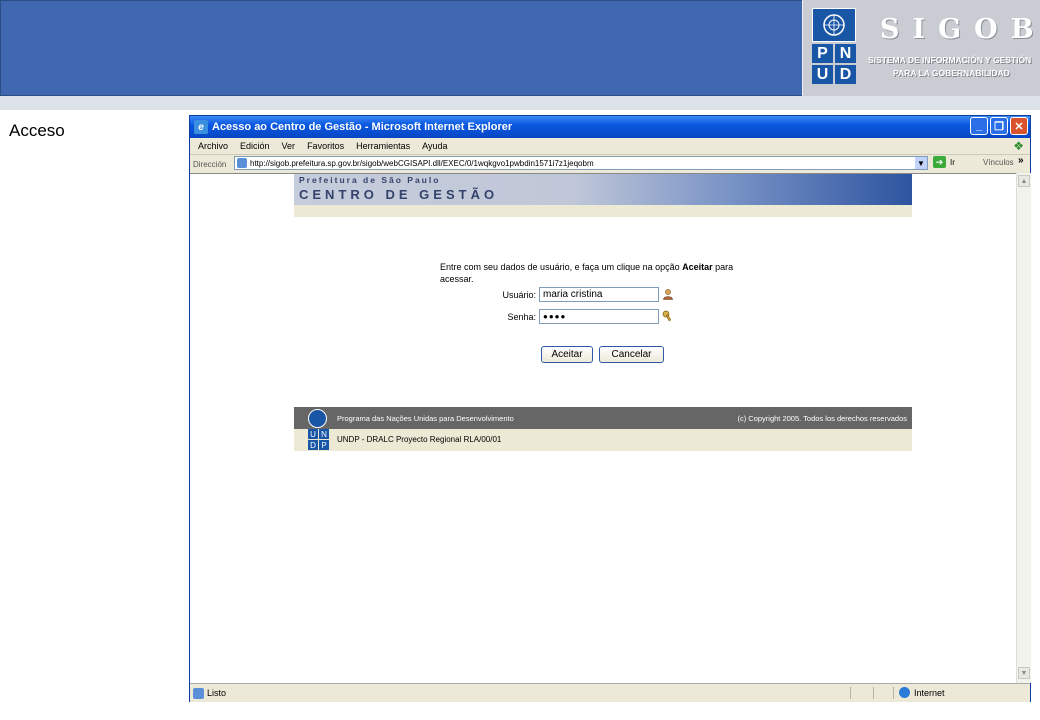 The height and width of the screenshot is (720, 1040). Describe the element at coordinates (950, 60) in the screenshot. I see `sigob-subtitle-1: SISTEMA DE INFORMACIÓN Y GESTIÓN` at that location.